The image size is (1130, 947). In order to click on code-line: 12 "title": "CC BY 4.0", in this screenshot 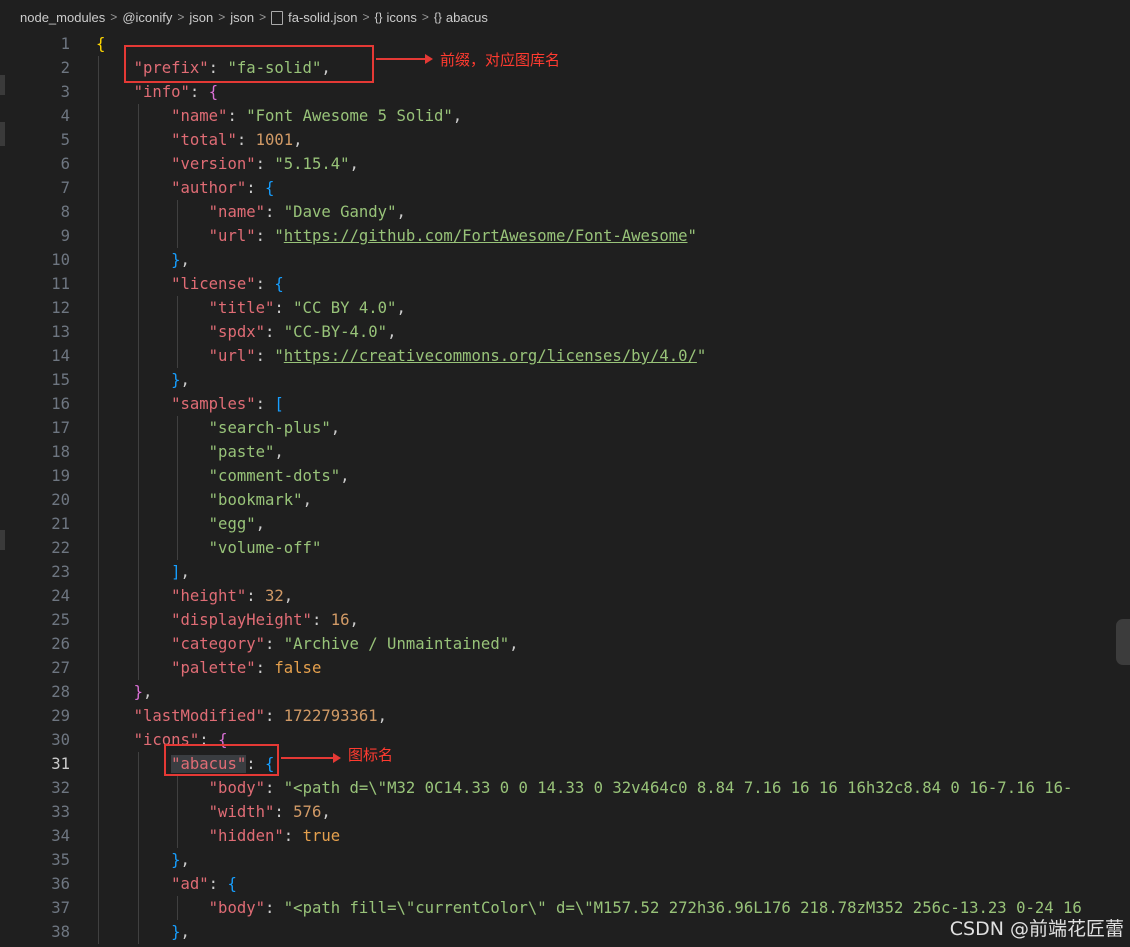, I will do `click(565, 308)`.